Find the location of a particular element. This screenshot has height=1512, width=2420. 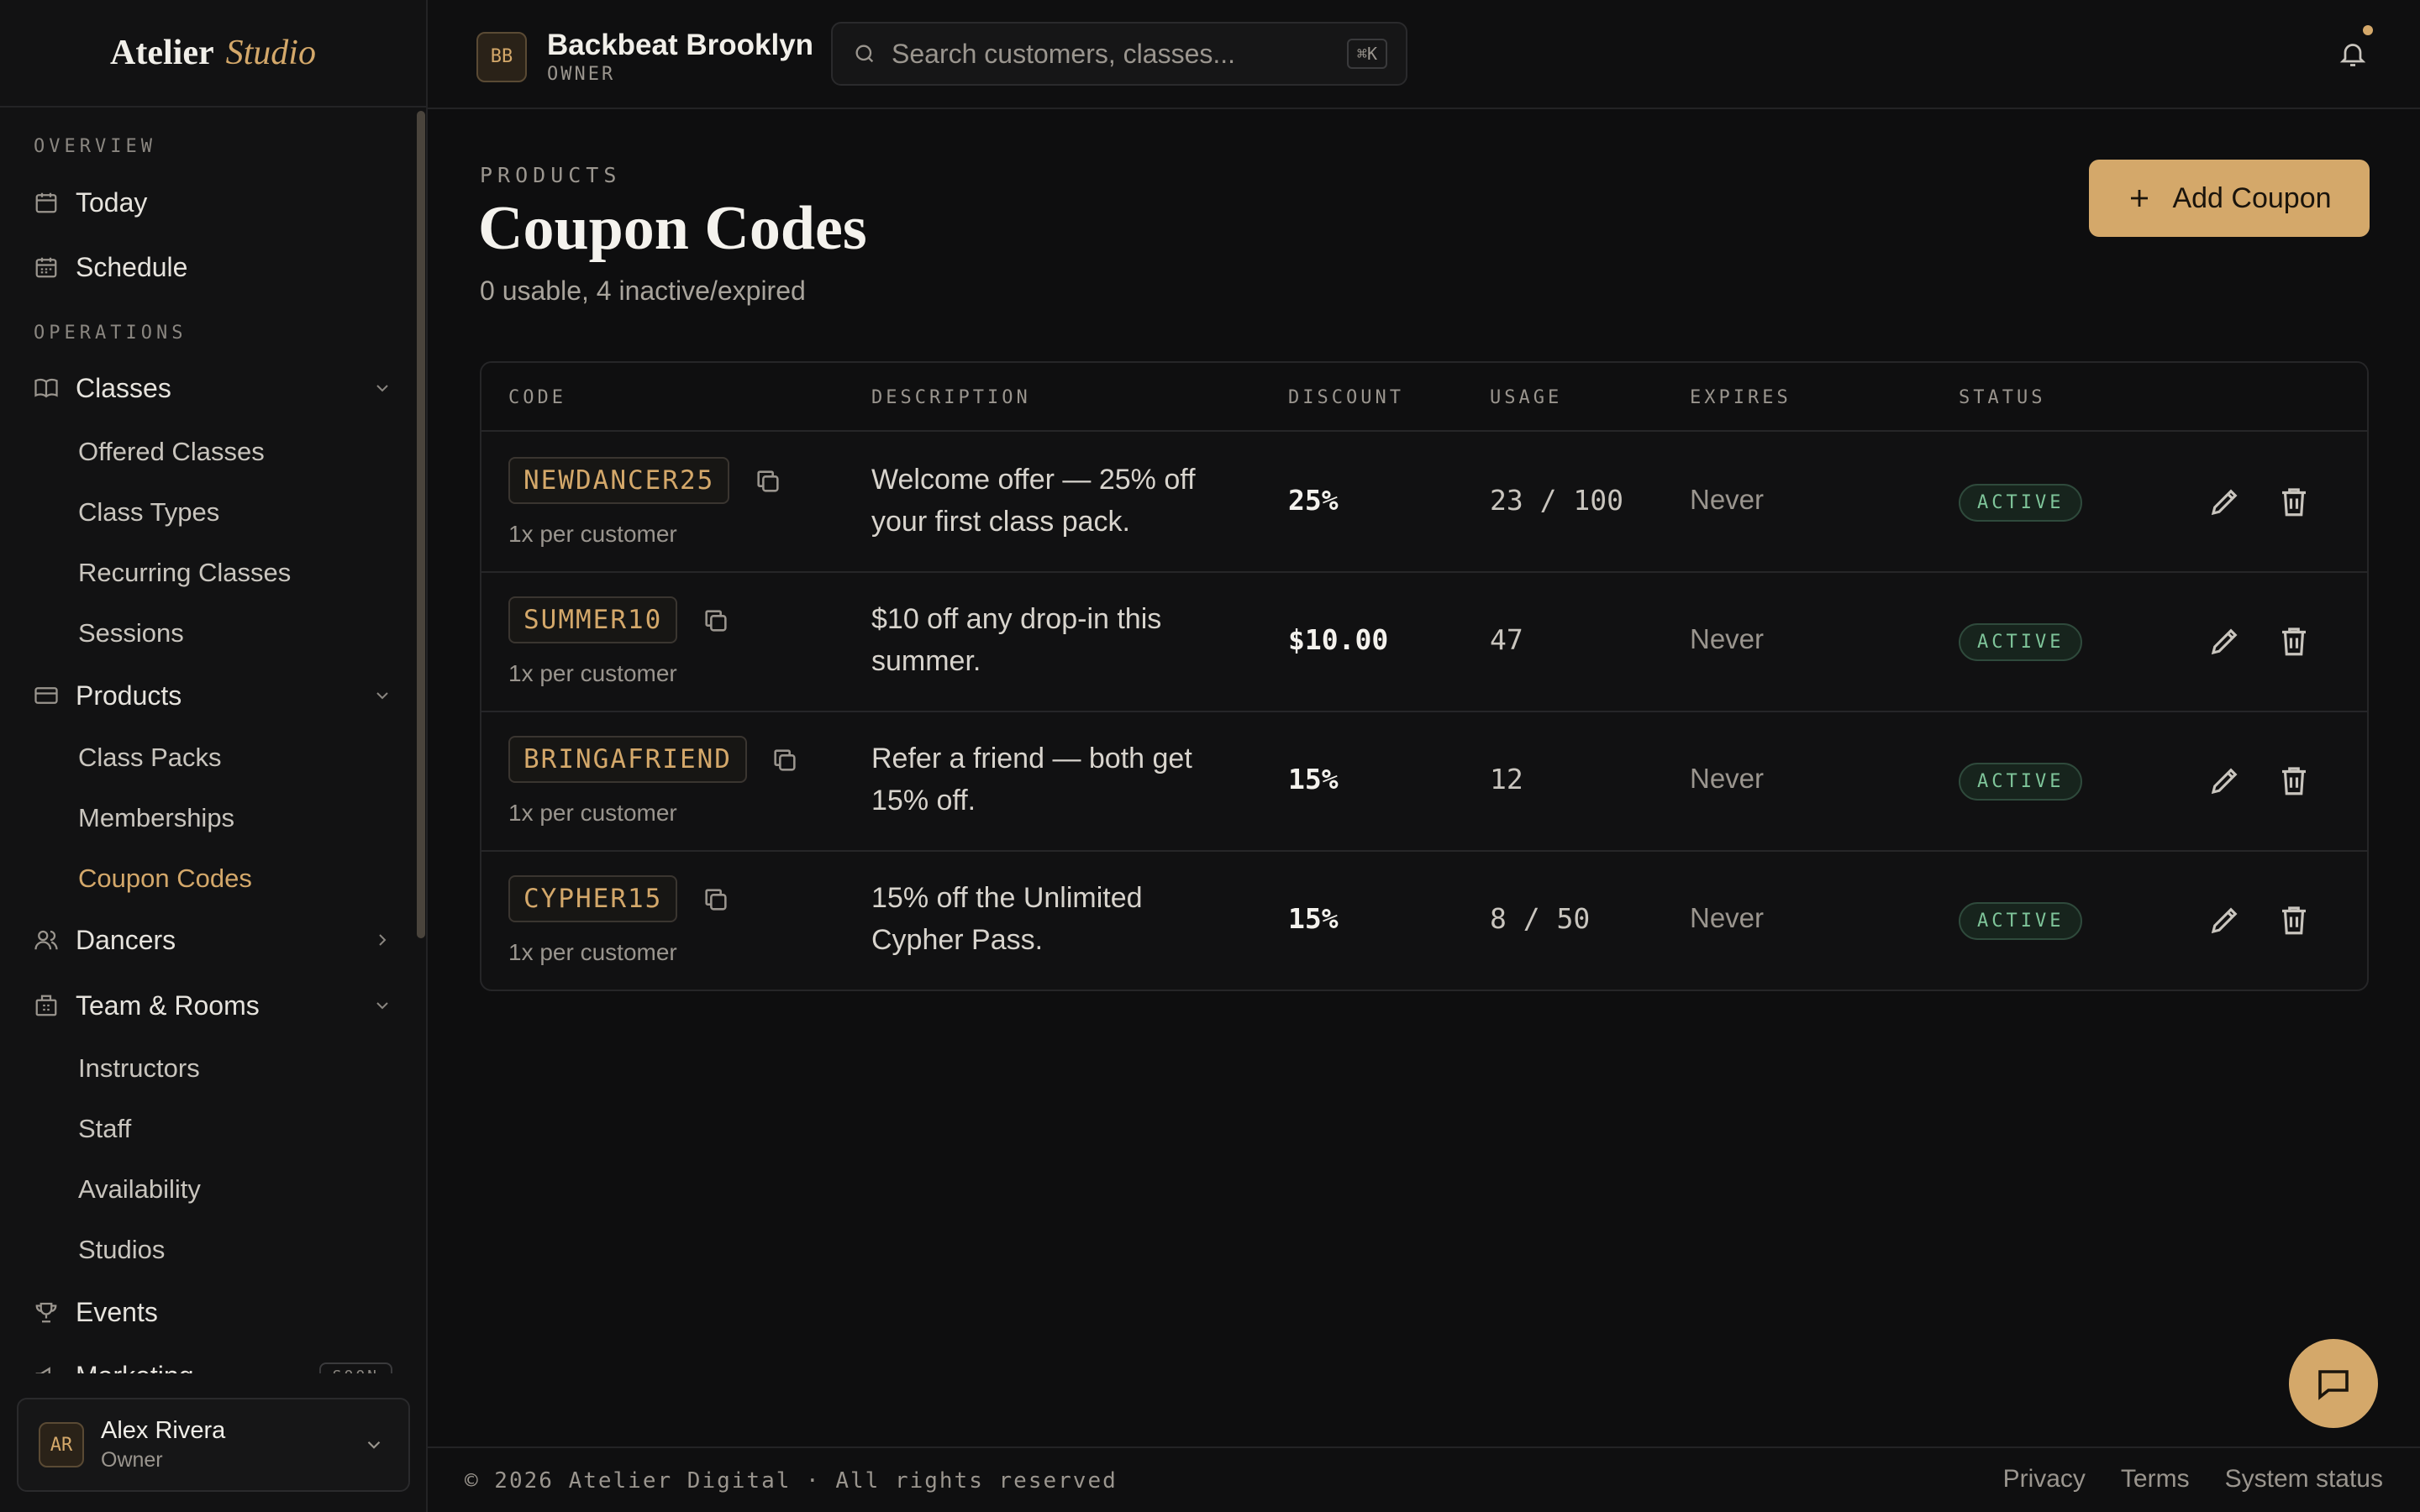

page-subtitle: 0 usable, 4 inactive/expired is located at coordinates (643, 291).